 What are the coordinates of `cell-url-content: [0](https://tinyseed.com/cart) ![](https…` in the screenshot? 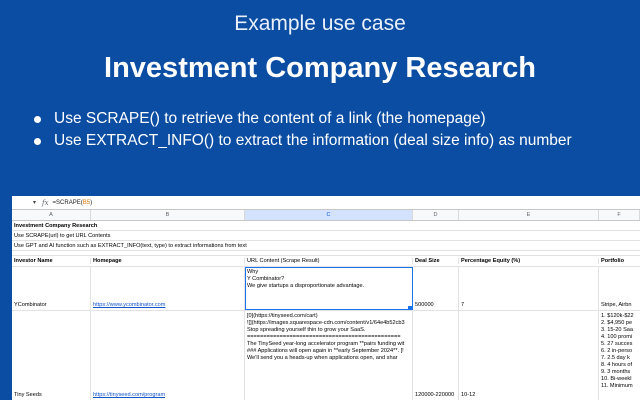 It's located at (329, 355).